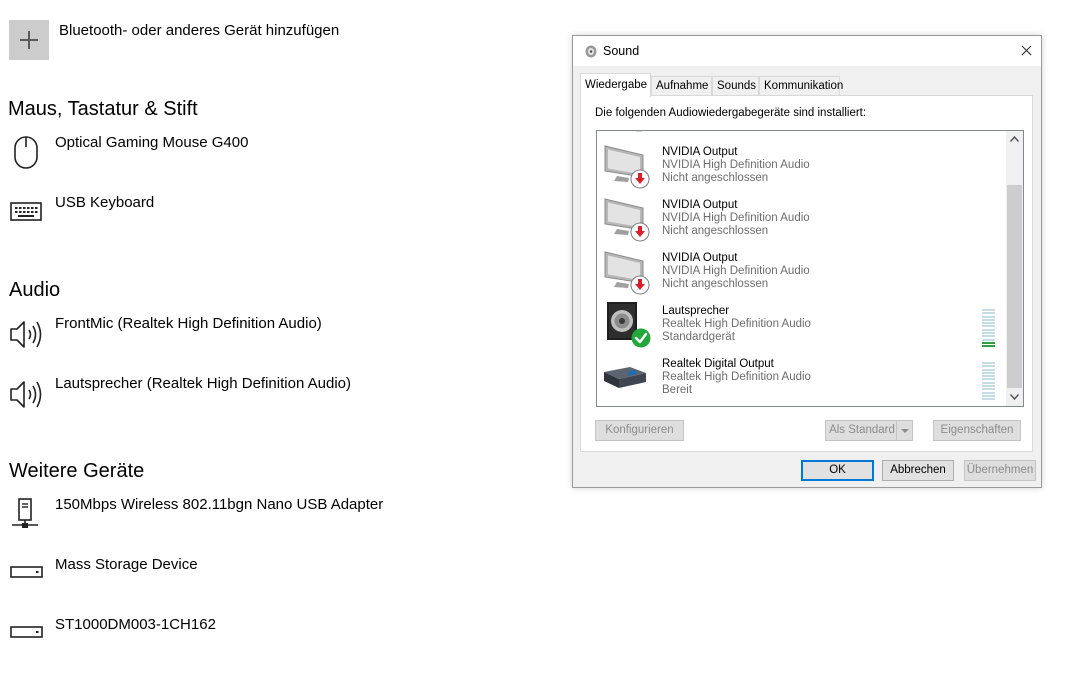 The width and height of the screenshot is (1077, 674). What do you see at coordinates (627, 220) in the screenshot?
I see `monitor-icon` at bounding box center [627, 220].